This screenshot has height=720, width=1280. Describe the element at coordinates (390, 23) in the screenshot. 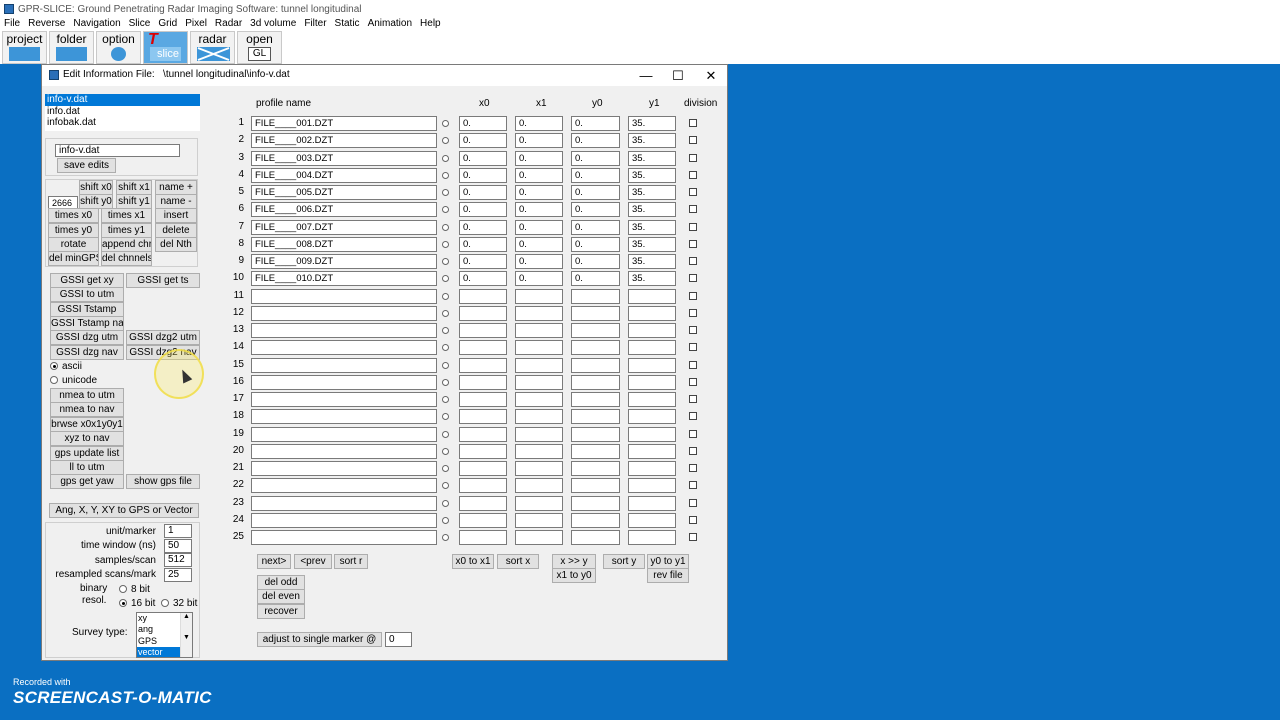

I see `menu-animation: Animation` at that location.